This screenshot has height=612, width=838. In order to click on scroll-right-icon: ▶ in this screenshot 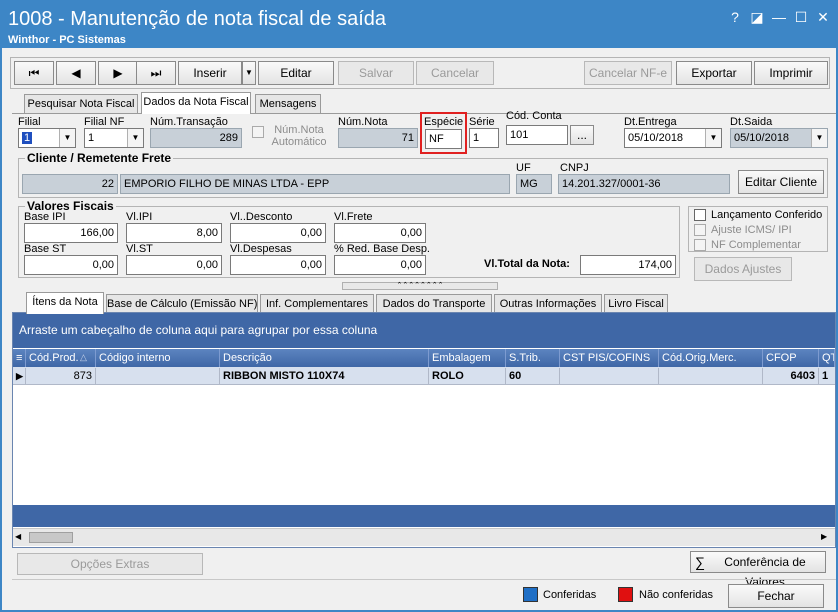, I will do `click(824, 536)`.